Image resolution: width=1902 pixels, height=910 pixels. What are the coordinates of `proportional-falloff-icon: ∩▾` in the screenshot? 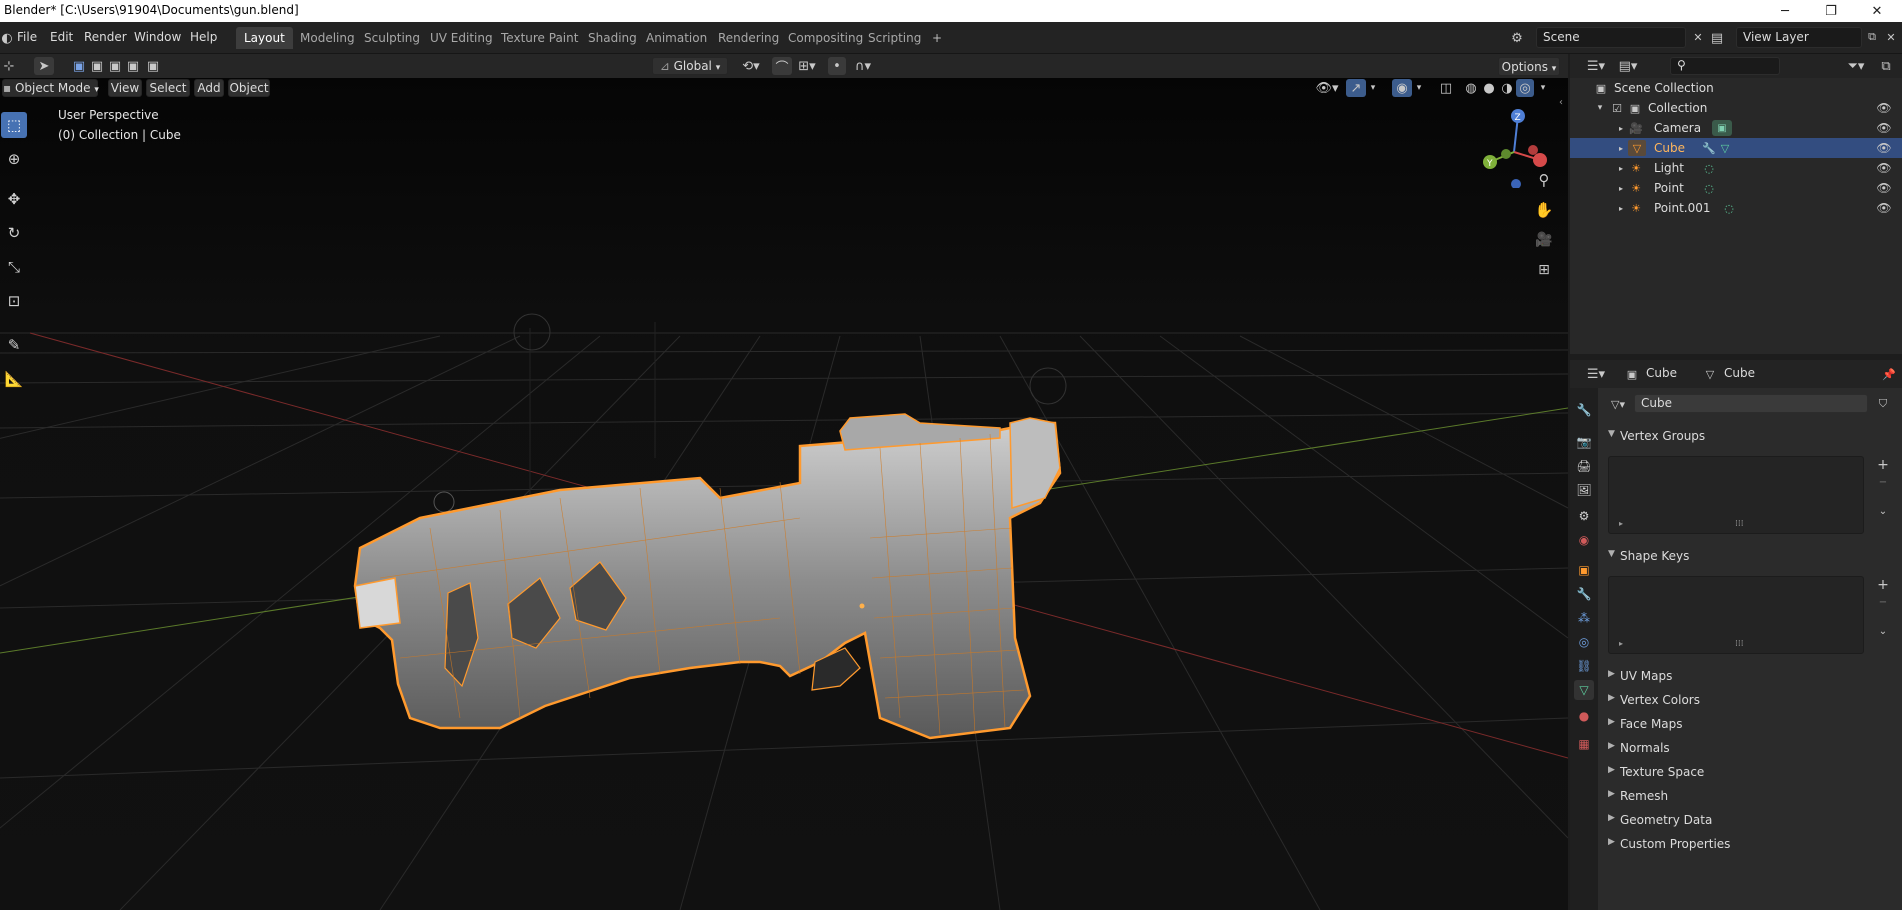 It's located at (863, 66).